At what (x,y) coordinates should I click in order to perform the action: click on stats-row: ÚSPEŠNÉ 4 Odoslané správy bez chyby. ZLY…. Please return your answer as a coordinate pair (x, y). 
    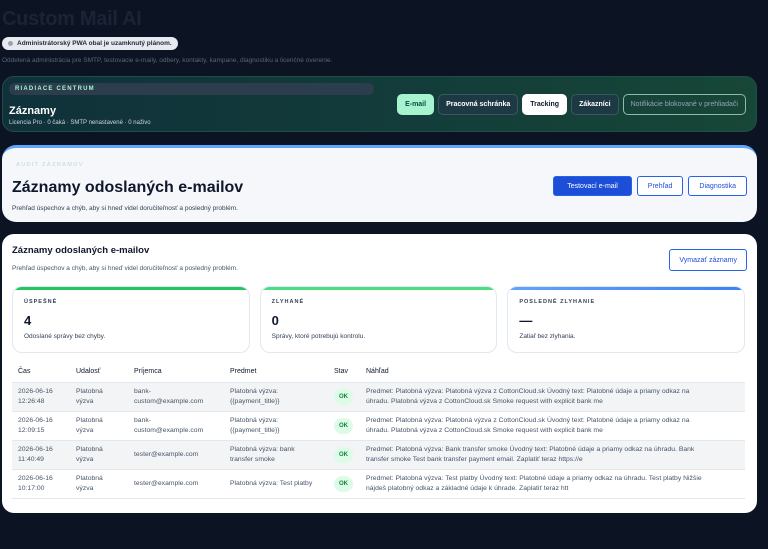
    Looking at the image, I should click on (379, 319).